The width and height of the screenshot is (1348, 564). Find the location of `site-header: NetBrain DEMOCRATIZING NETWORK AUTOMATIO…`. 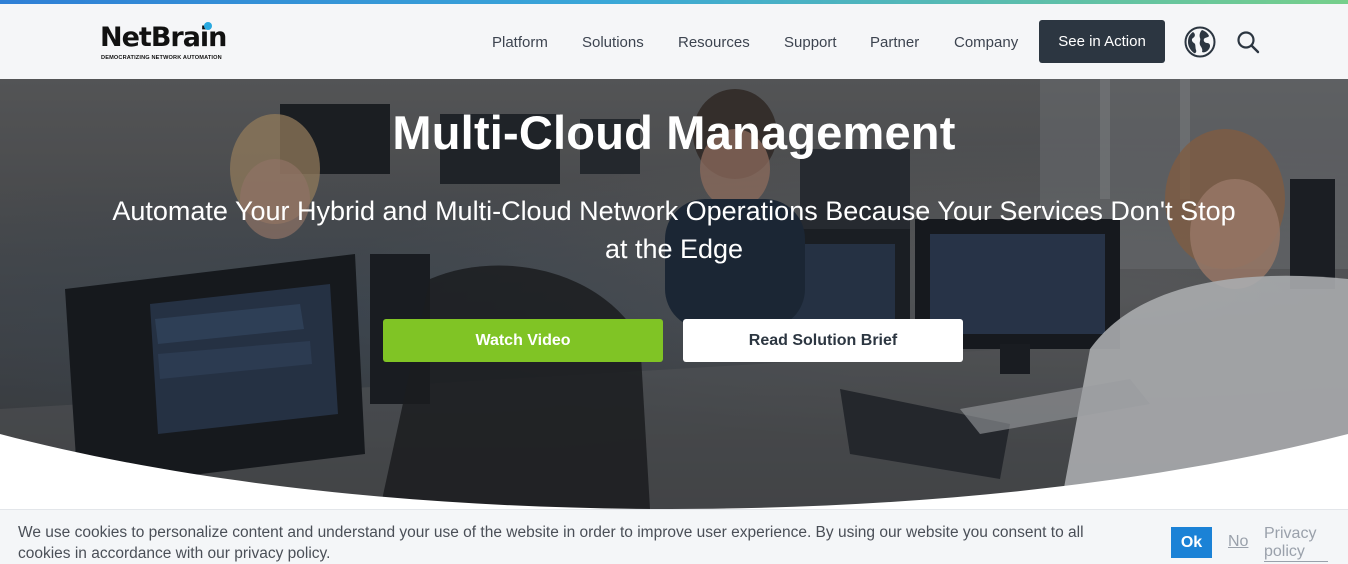

site-header: NetBrain DEMOCRATIZING NETWORK AUTOMATIO… is located at coordinates (674, 41).